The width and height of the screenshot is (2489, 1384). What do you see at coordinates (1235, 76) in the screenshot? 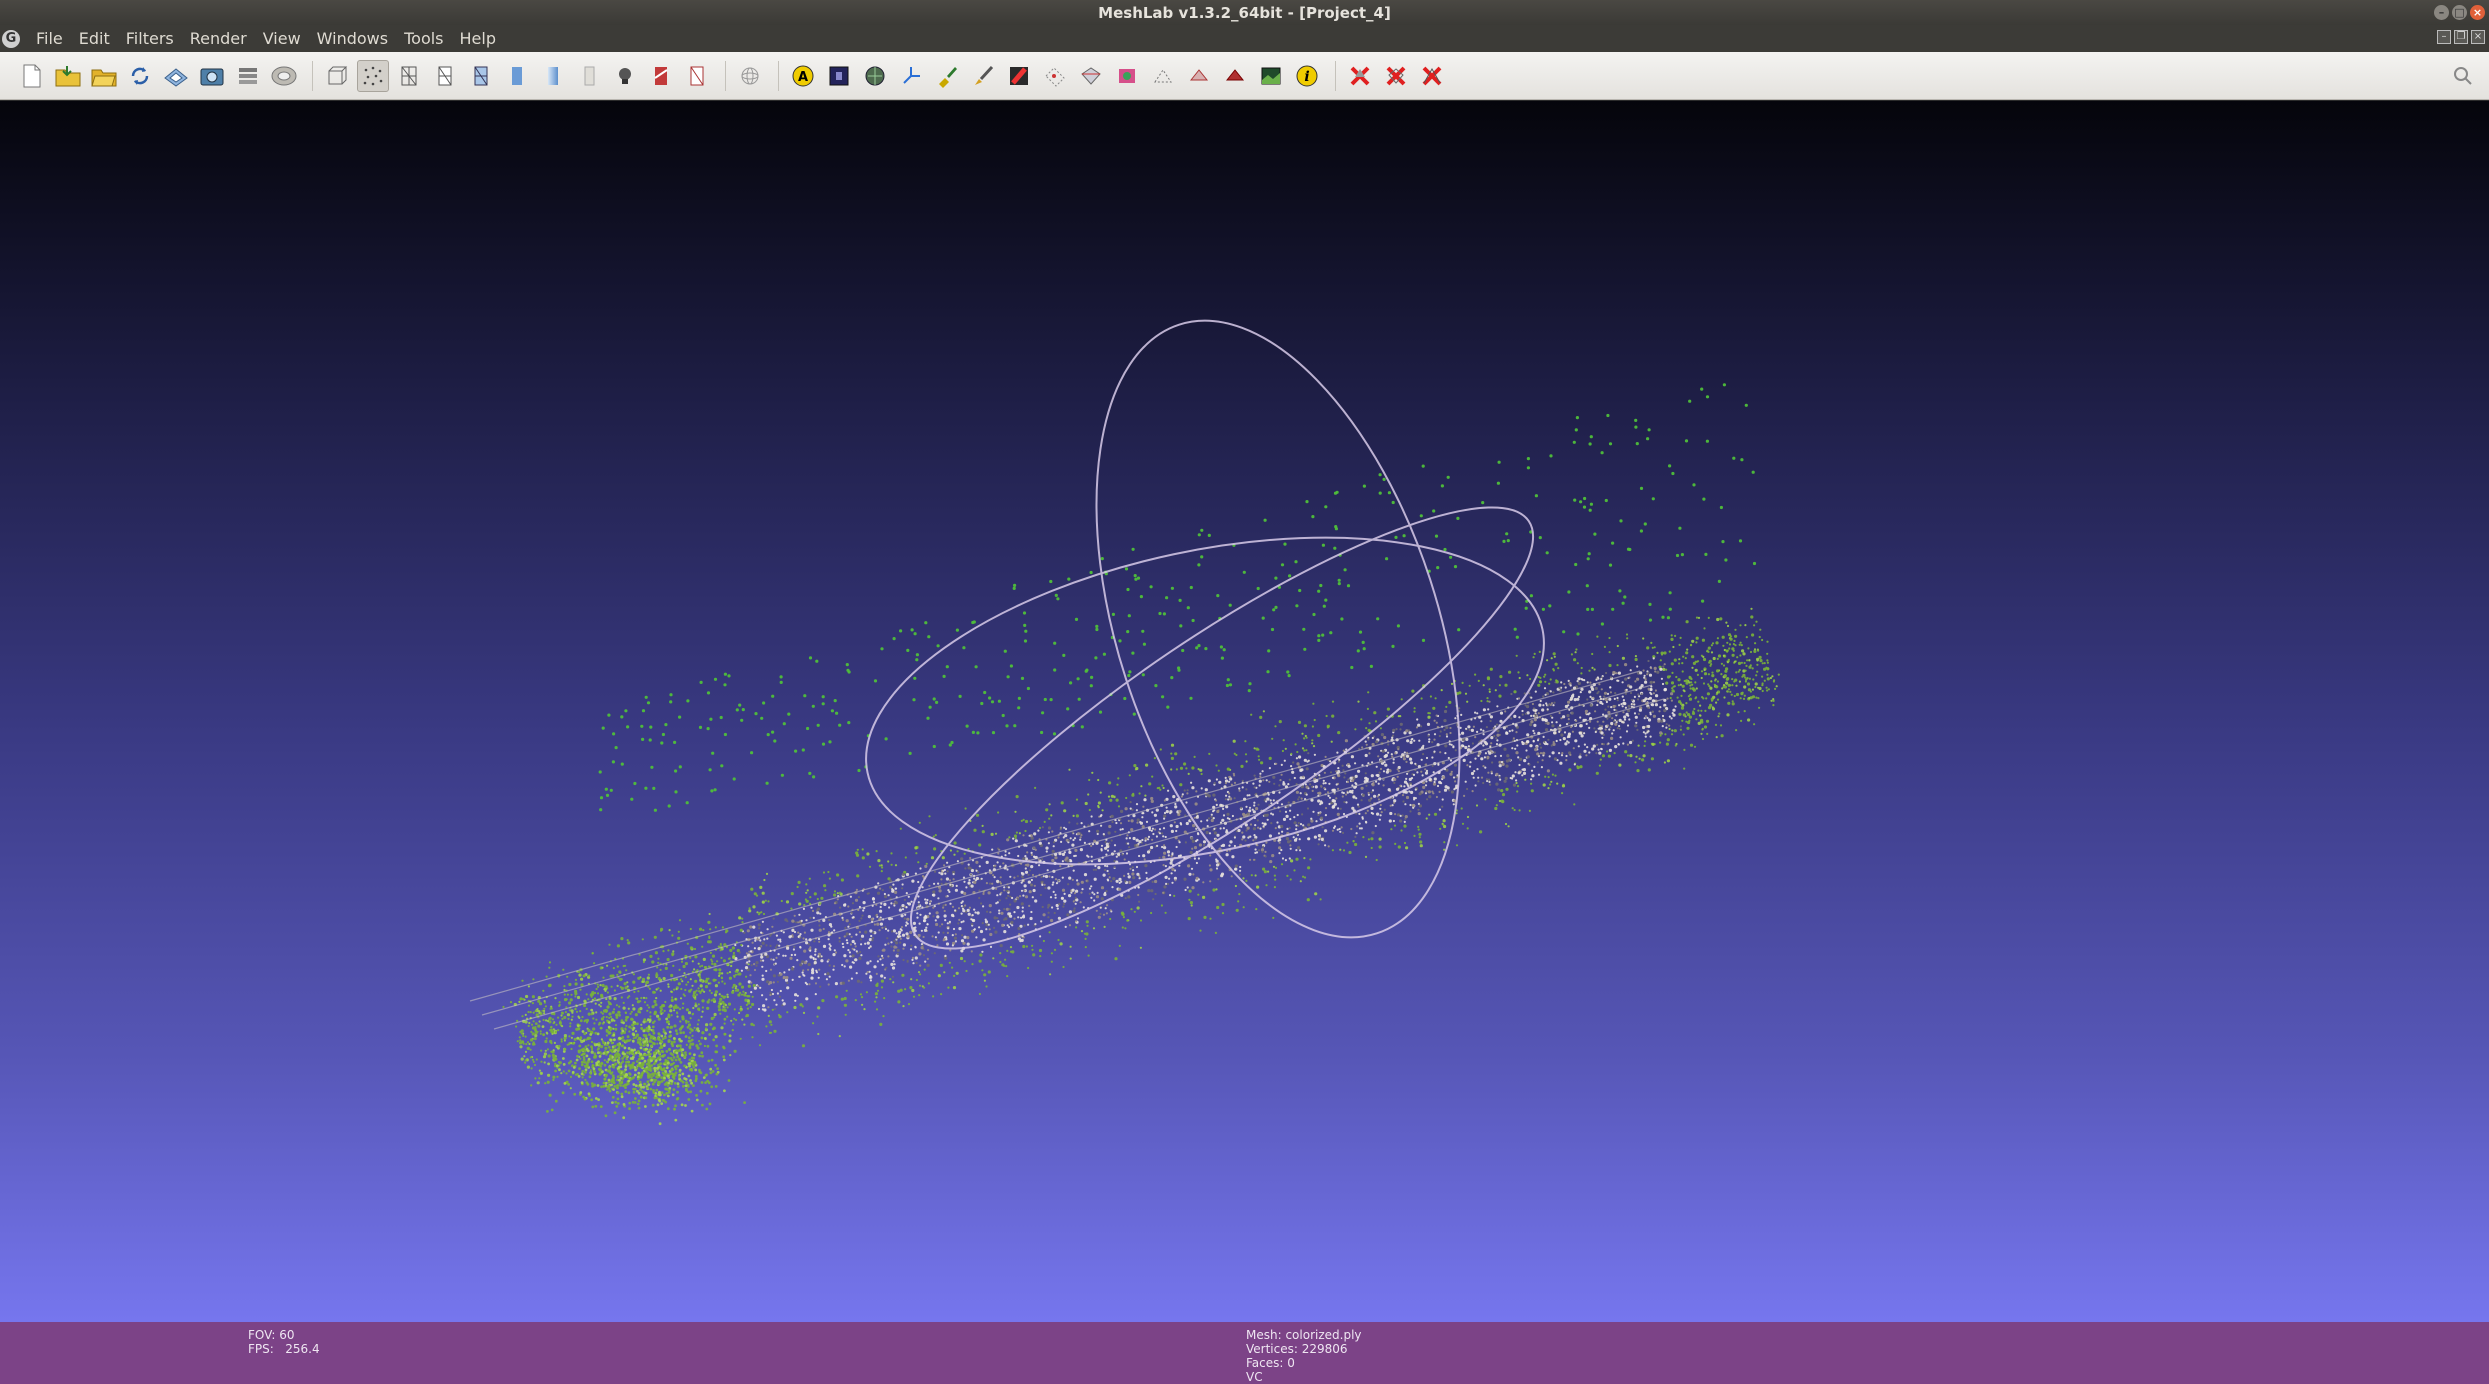
I see `pick-faces-icon` at bounding box center [1235, 76].